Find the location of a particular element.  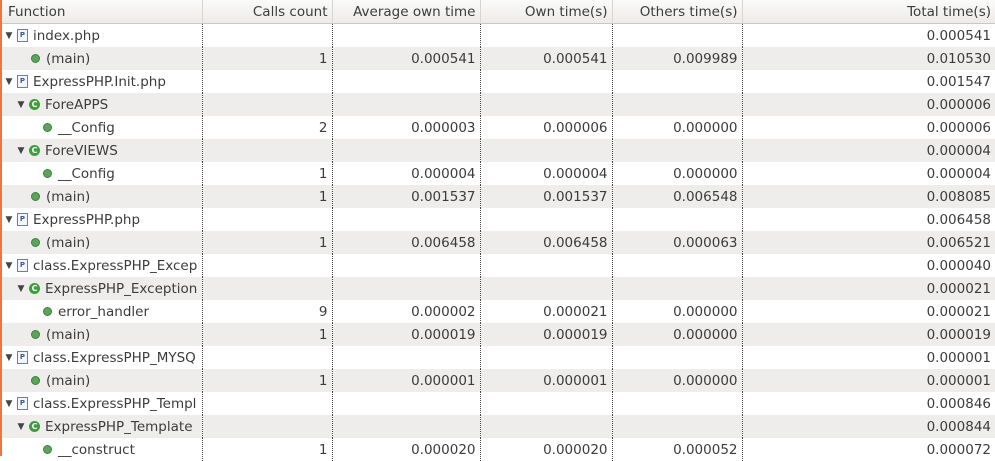

function-name: error_handler is located at coordinates (103, 312).